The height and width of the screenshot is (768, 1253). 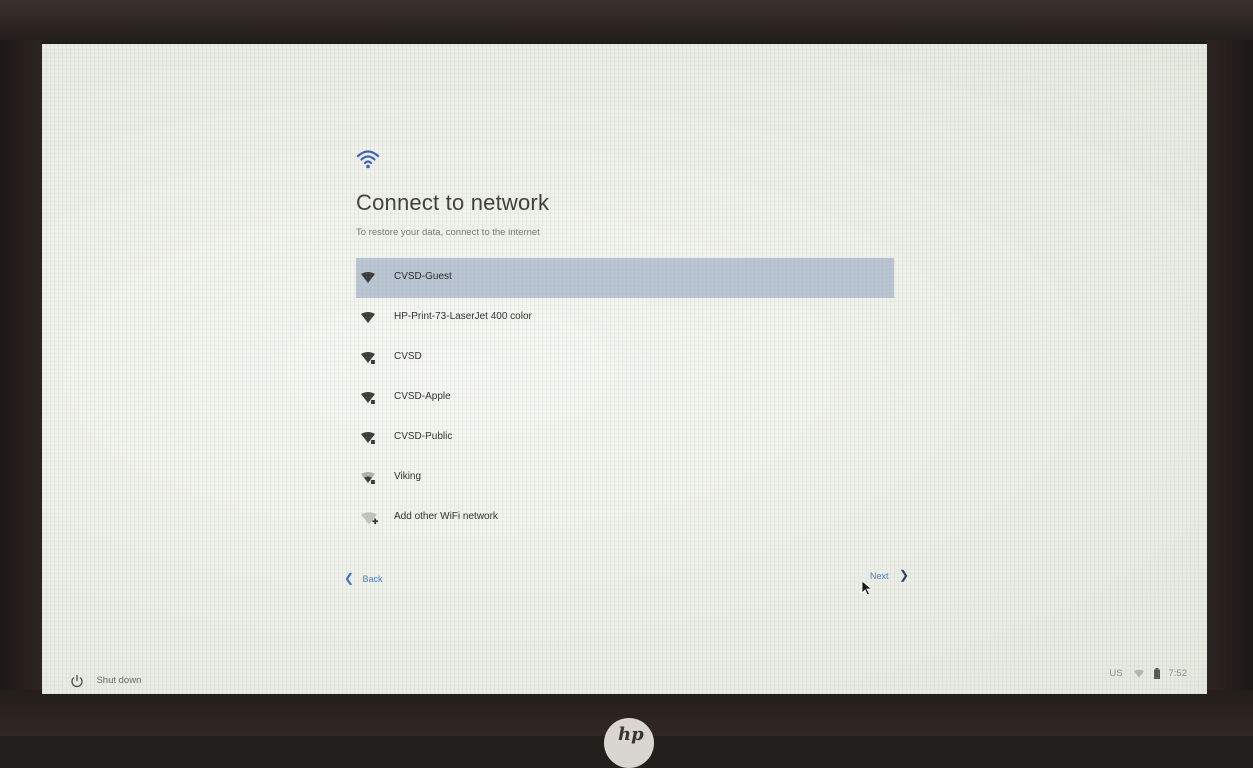 I want to click on hp-logo: hp, so click(x=629, y=743).